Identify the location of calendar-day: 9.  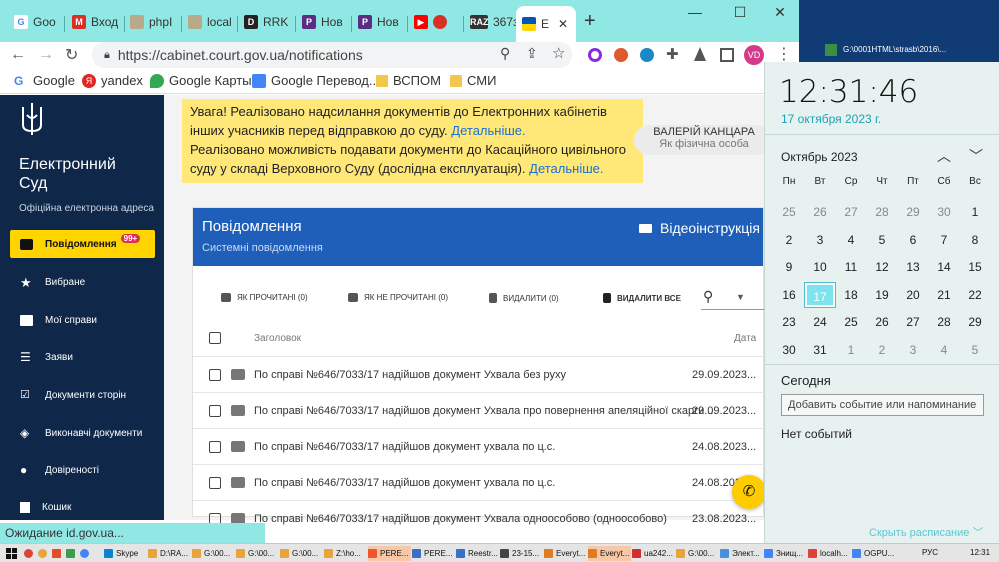
(789, 267).